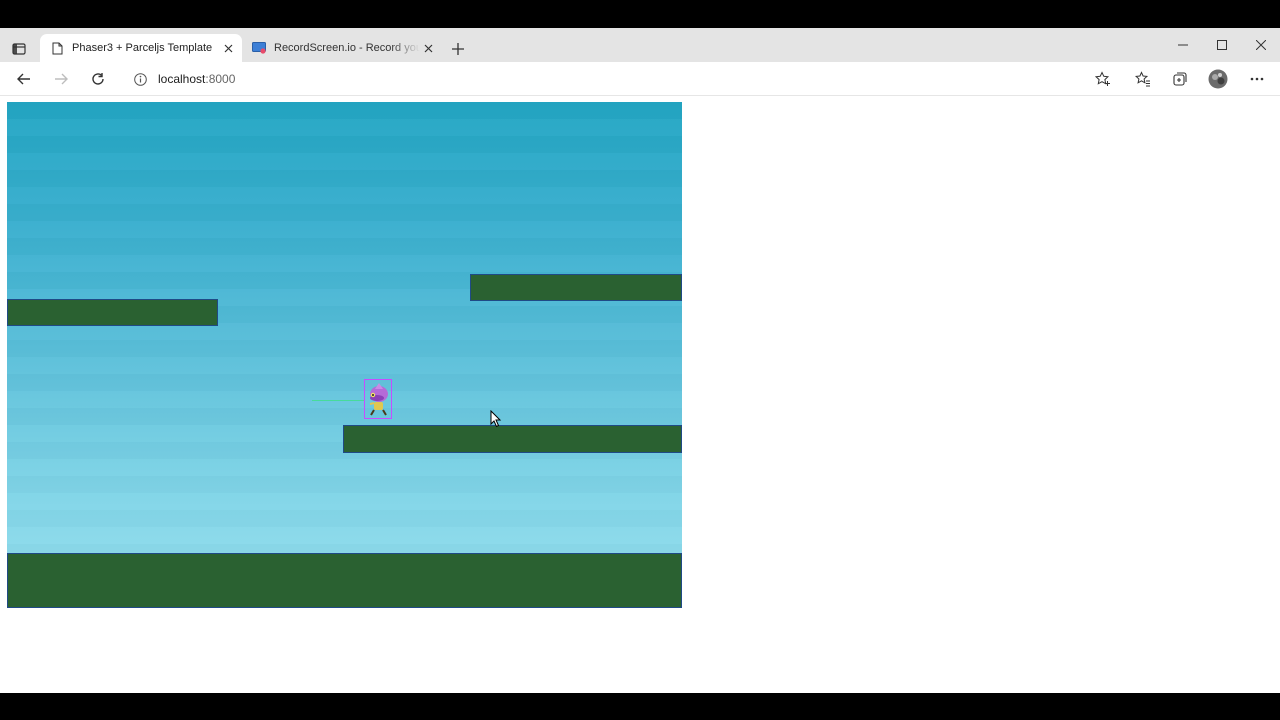  What do you see at coordinates (24, 79) in the screenshot?
I see `back-arrow-icon` at bounding box center [24, 79].